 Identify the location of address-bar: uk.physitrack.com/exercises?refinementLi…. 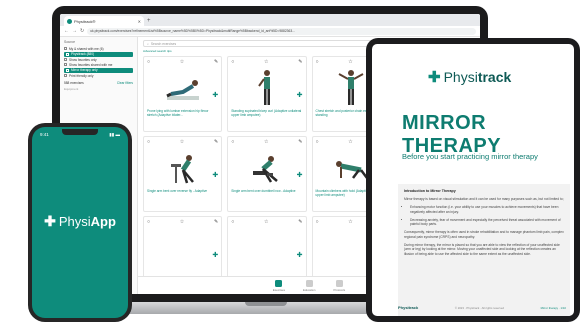
(281, 31).